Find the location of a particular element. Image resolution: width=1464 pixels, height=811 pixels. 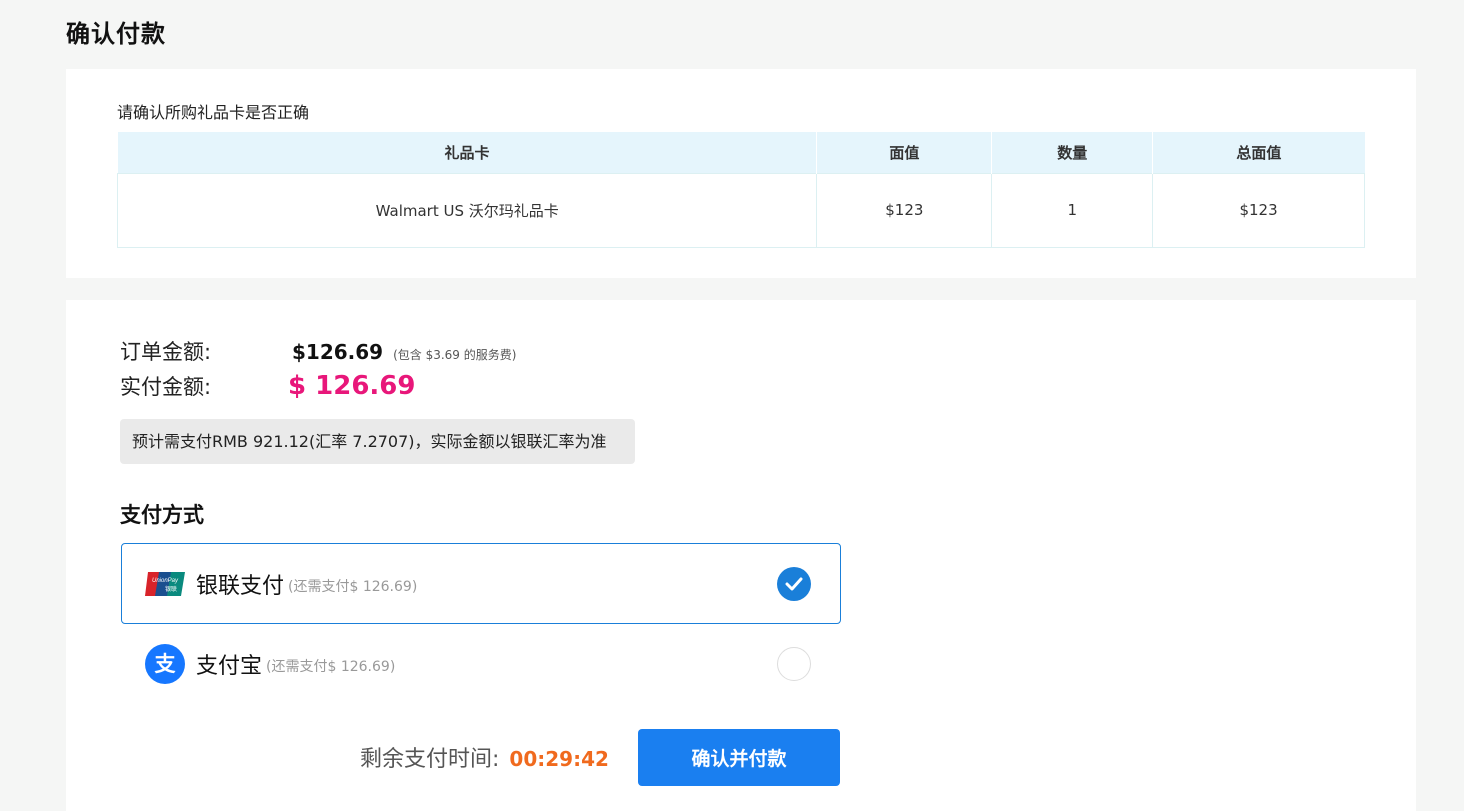

unionpay-label: 银联支付 is located at coordinates (240, 586).